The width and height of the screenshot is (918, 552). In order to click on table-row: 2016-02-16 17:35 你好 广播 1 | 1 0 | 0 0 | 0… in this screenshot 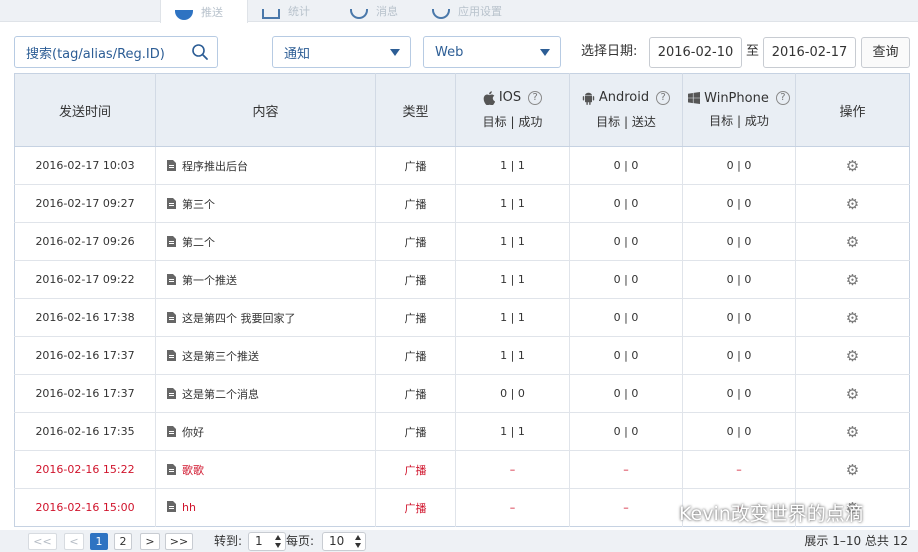, I will do `click(462, 431)`.